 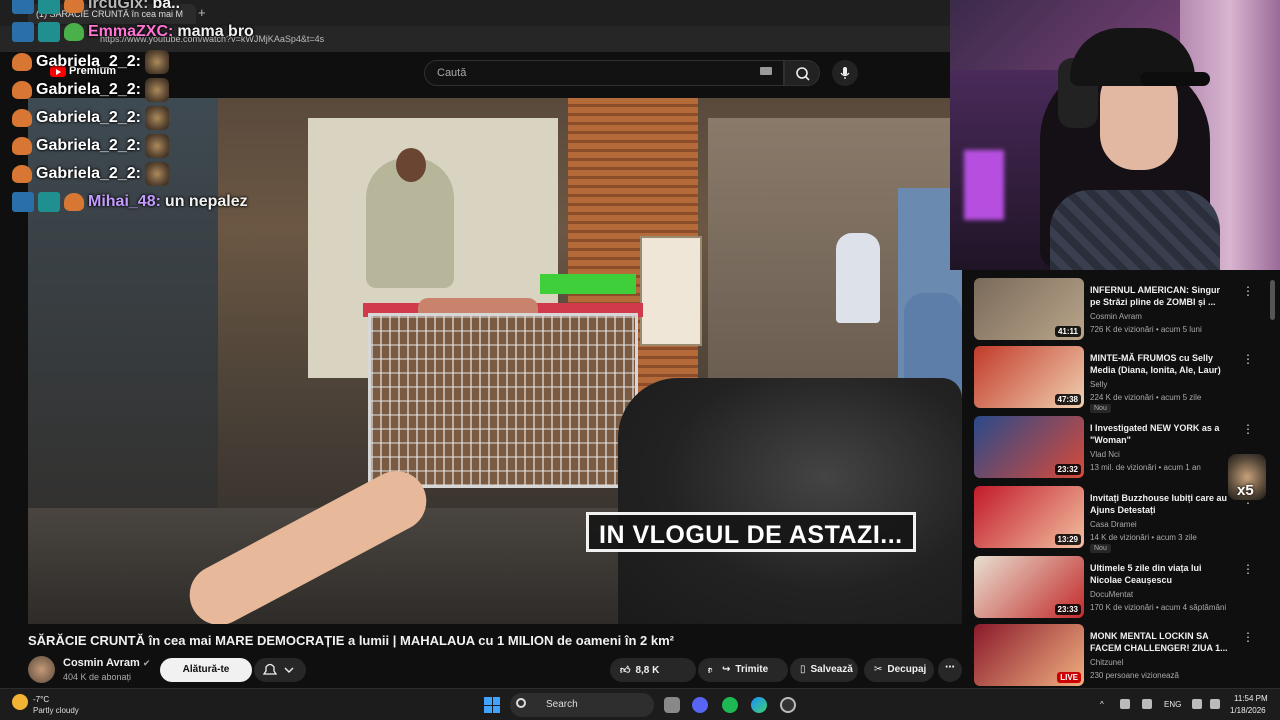 I want to click on keyboard-icon, so click(x=766, y=71).